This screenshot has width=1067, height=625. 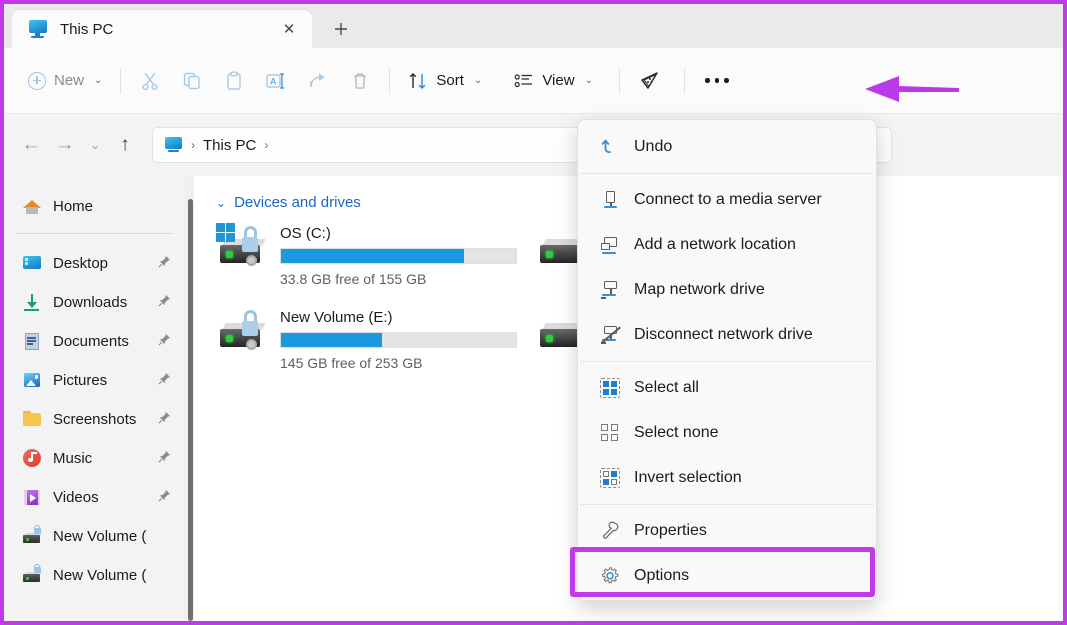 I want to click on sidebar-item-desktop: Desktop, so click(x=95, y=263).